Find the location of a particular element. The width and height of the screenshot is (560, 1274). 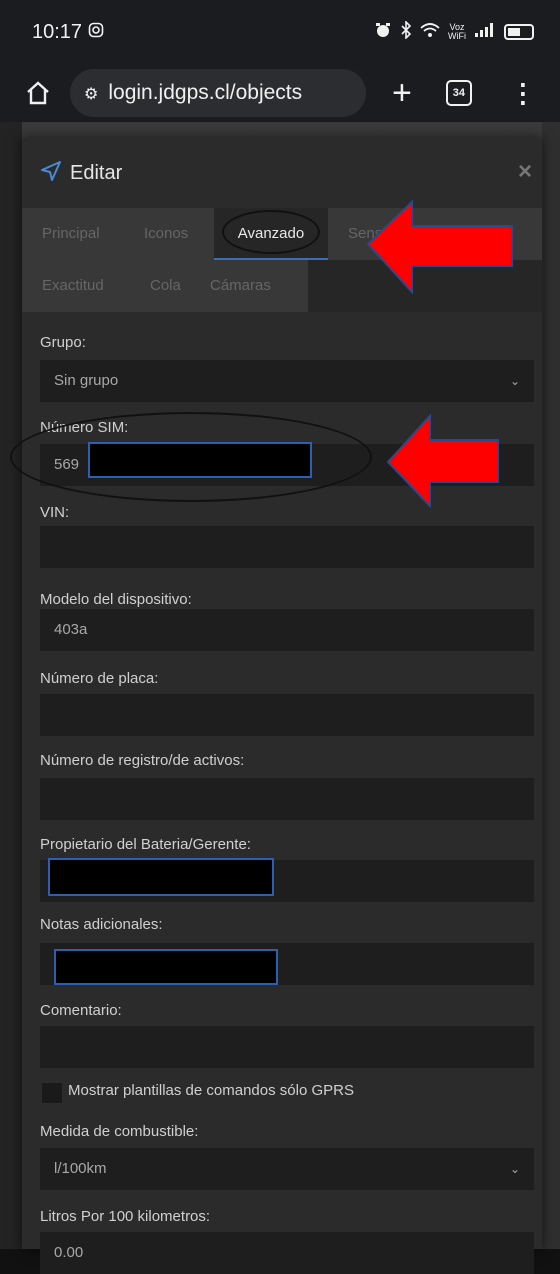

comentario-label: Comentario: is located at coordinates (81, 1010).